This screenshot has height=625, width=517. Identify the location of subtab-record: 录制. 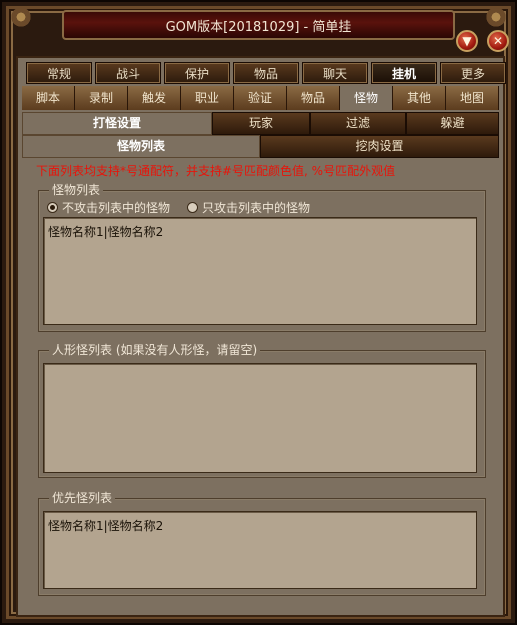
(101, 98).